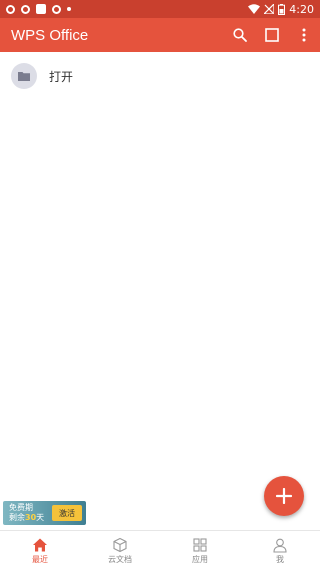  What do you see at coordinates (254, 9) in the screenshot?
I see `wifi-icon` at bounding box center [254, 9].